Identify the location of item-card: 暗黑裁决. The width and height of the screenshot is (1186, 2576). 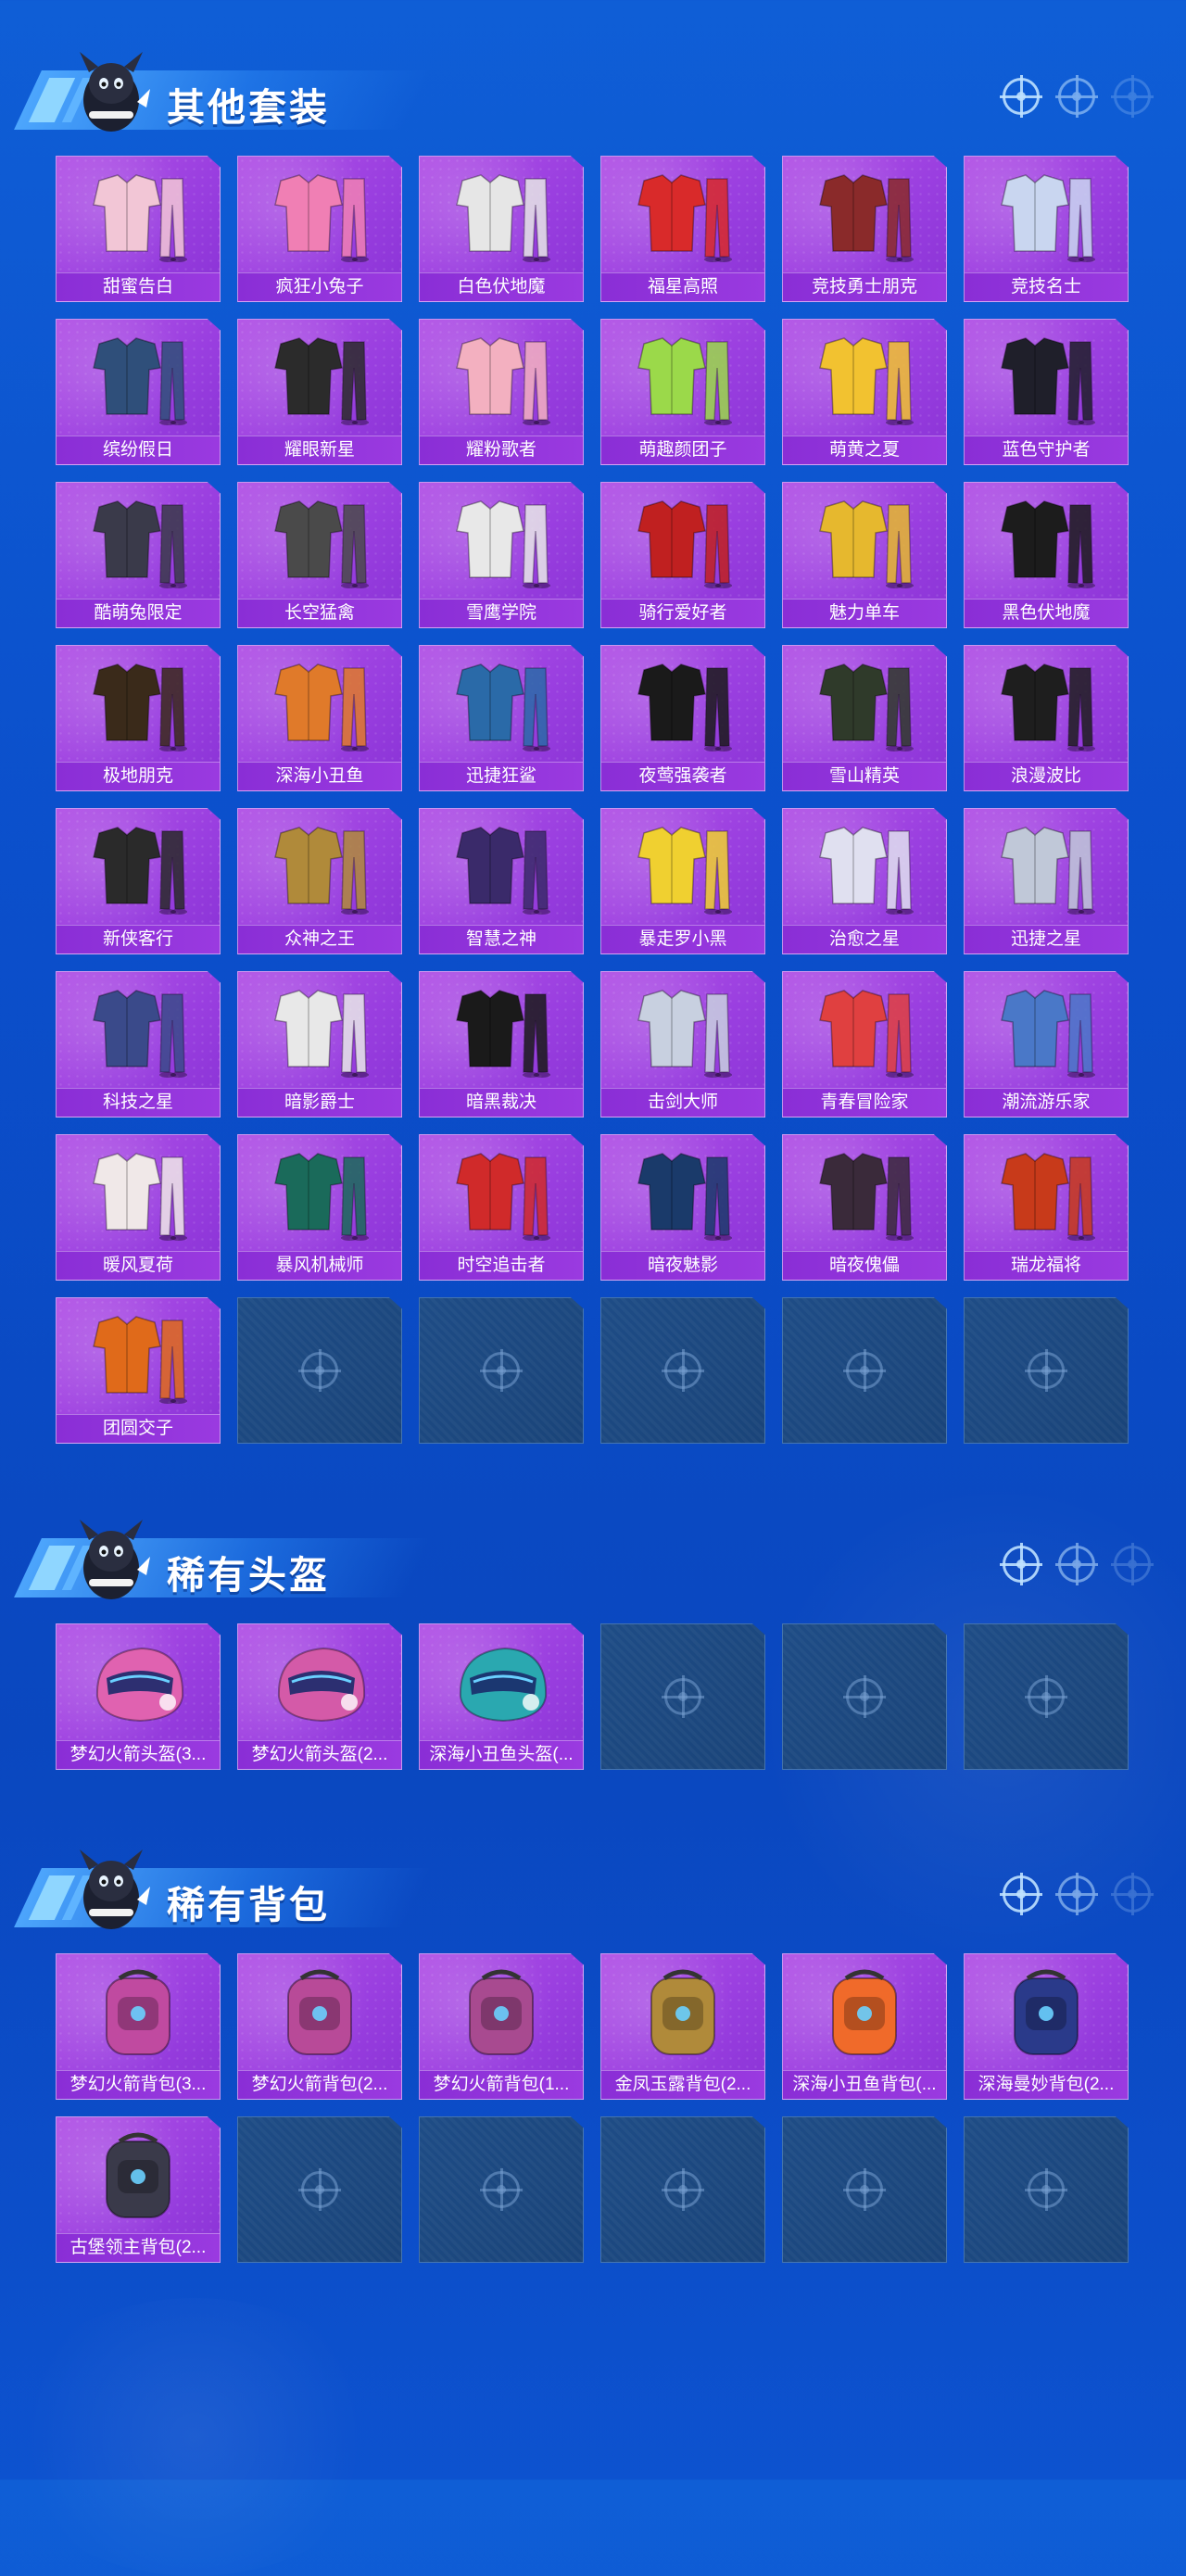
(501, 1044).